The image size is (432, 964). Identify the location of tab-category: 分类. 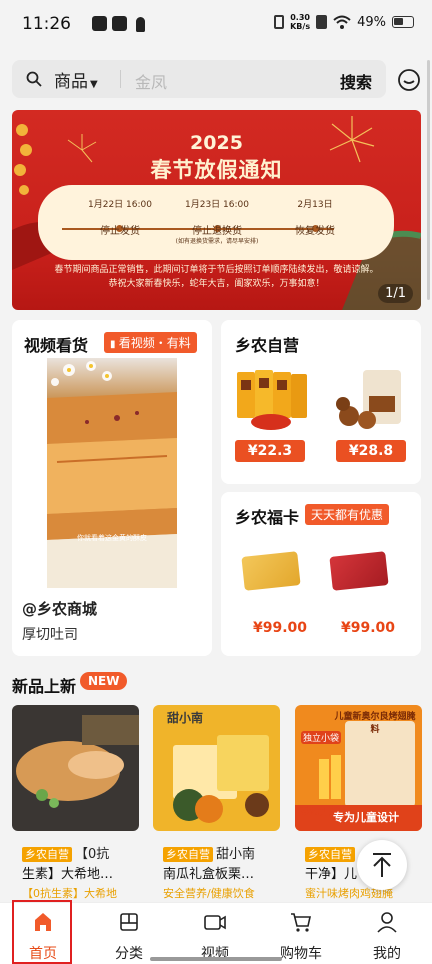
(129, 933).